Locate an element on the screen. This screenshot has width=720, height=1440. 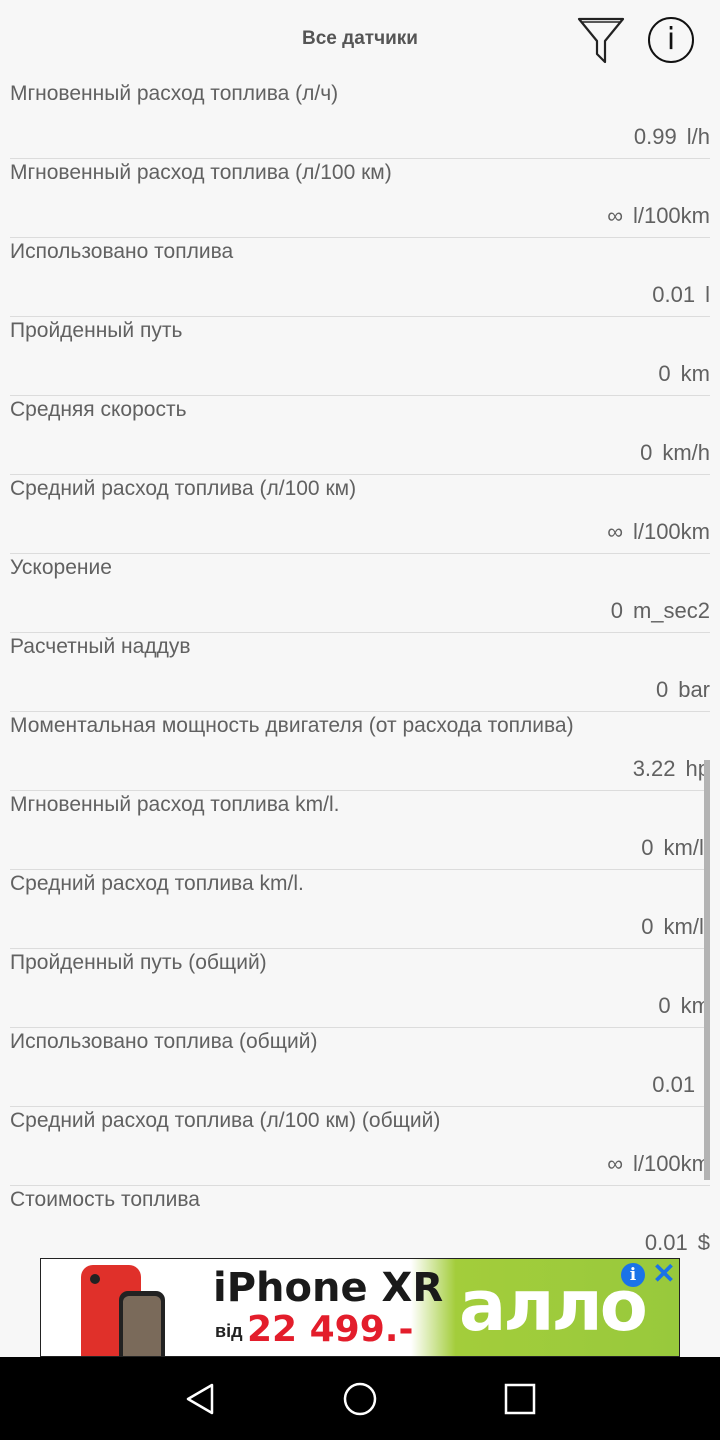
sensor-row: Использовано топлива (общий) 0.01l is located at coordinates (360, 1067).